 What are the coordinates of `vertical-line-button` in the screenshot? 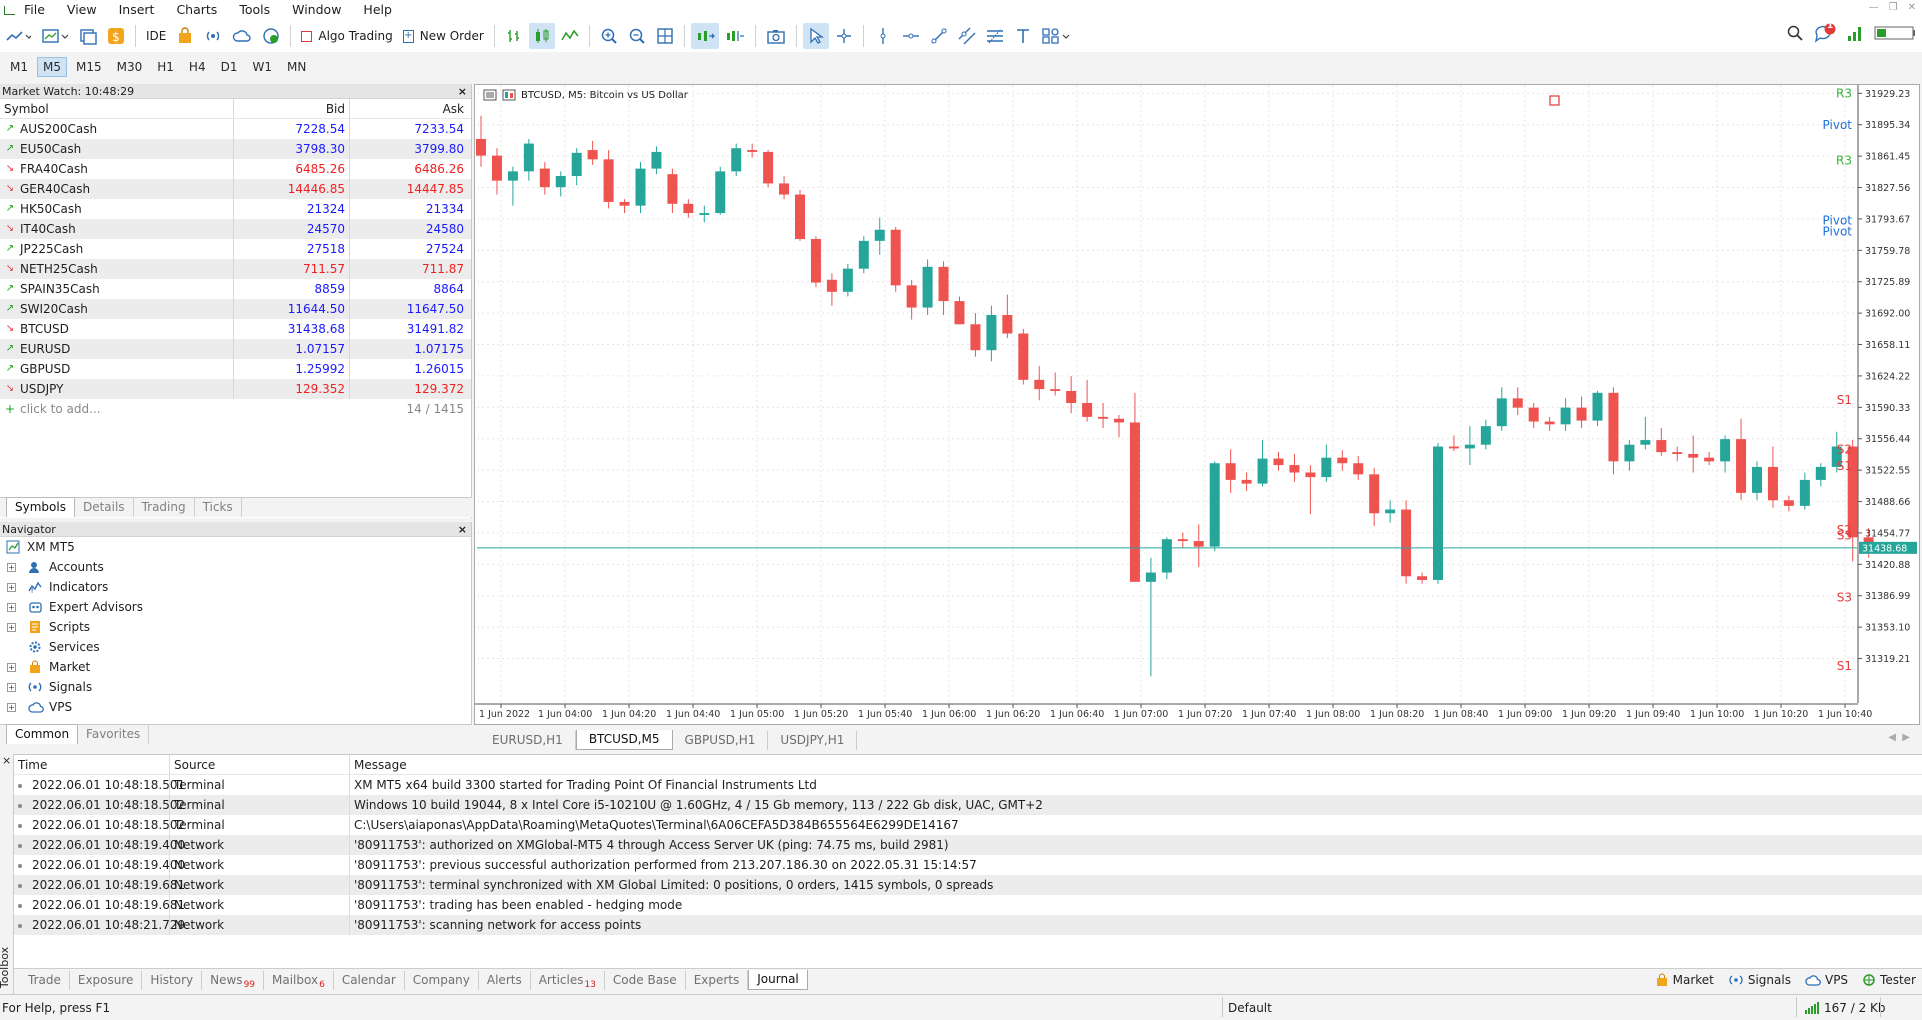 It's located at (883, 36).